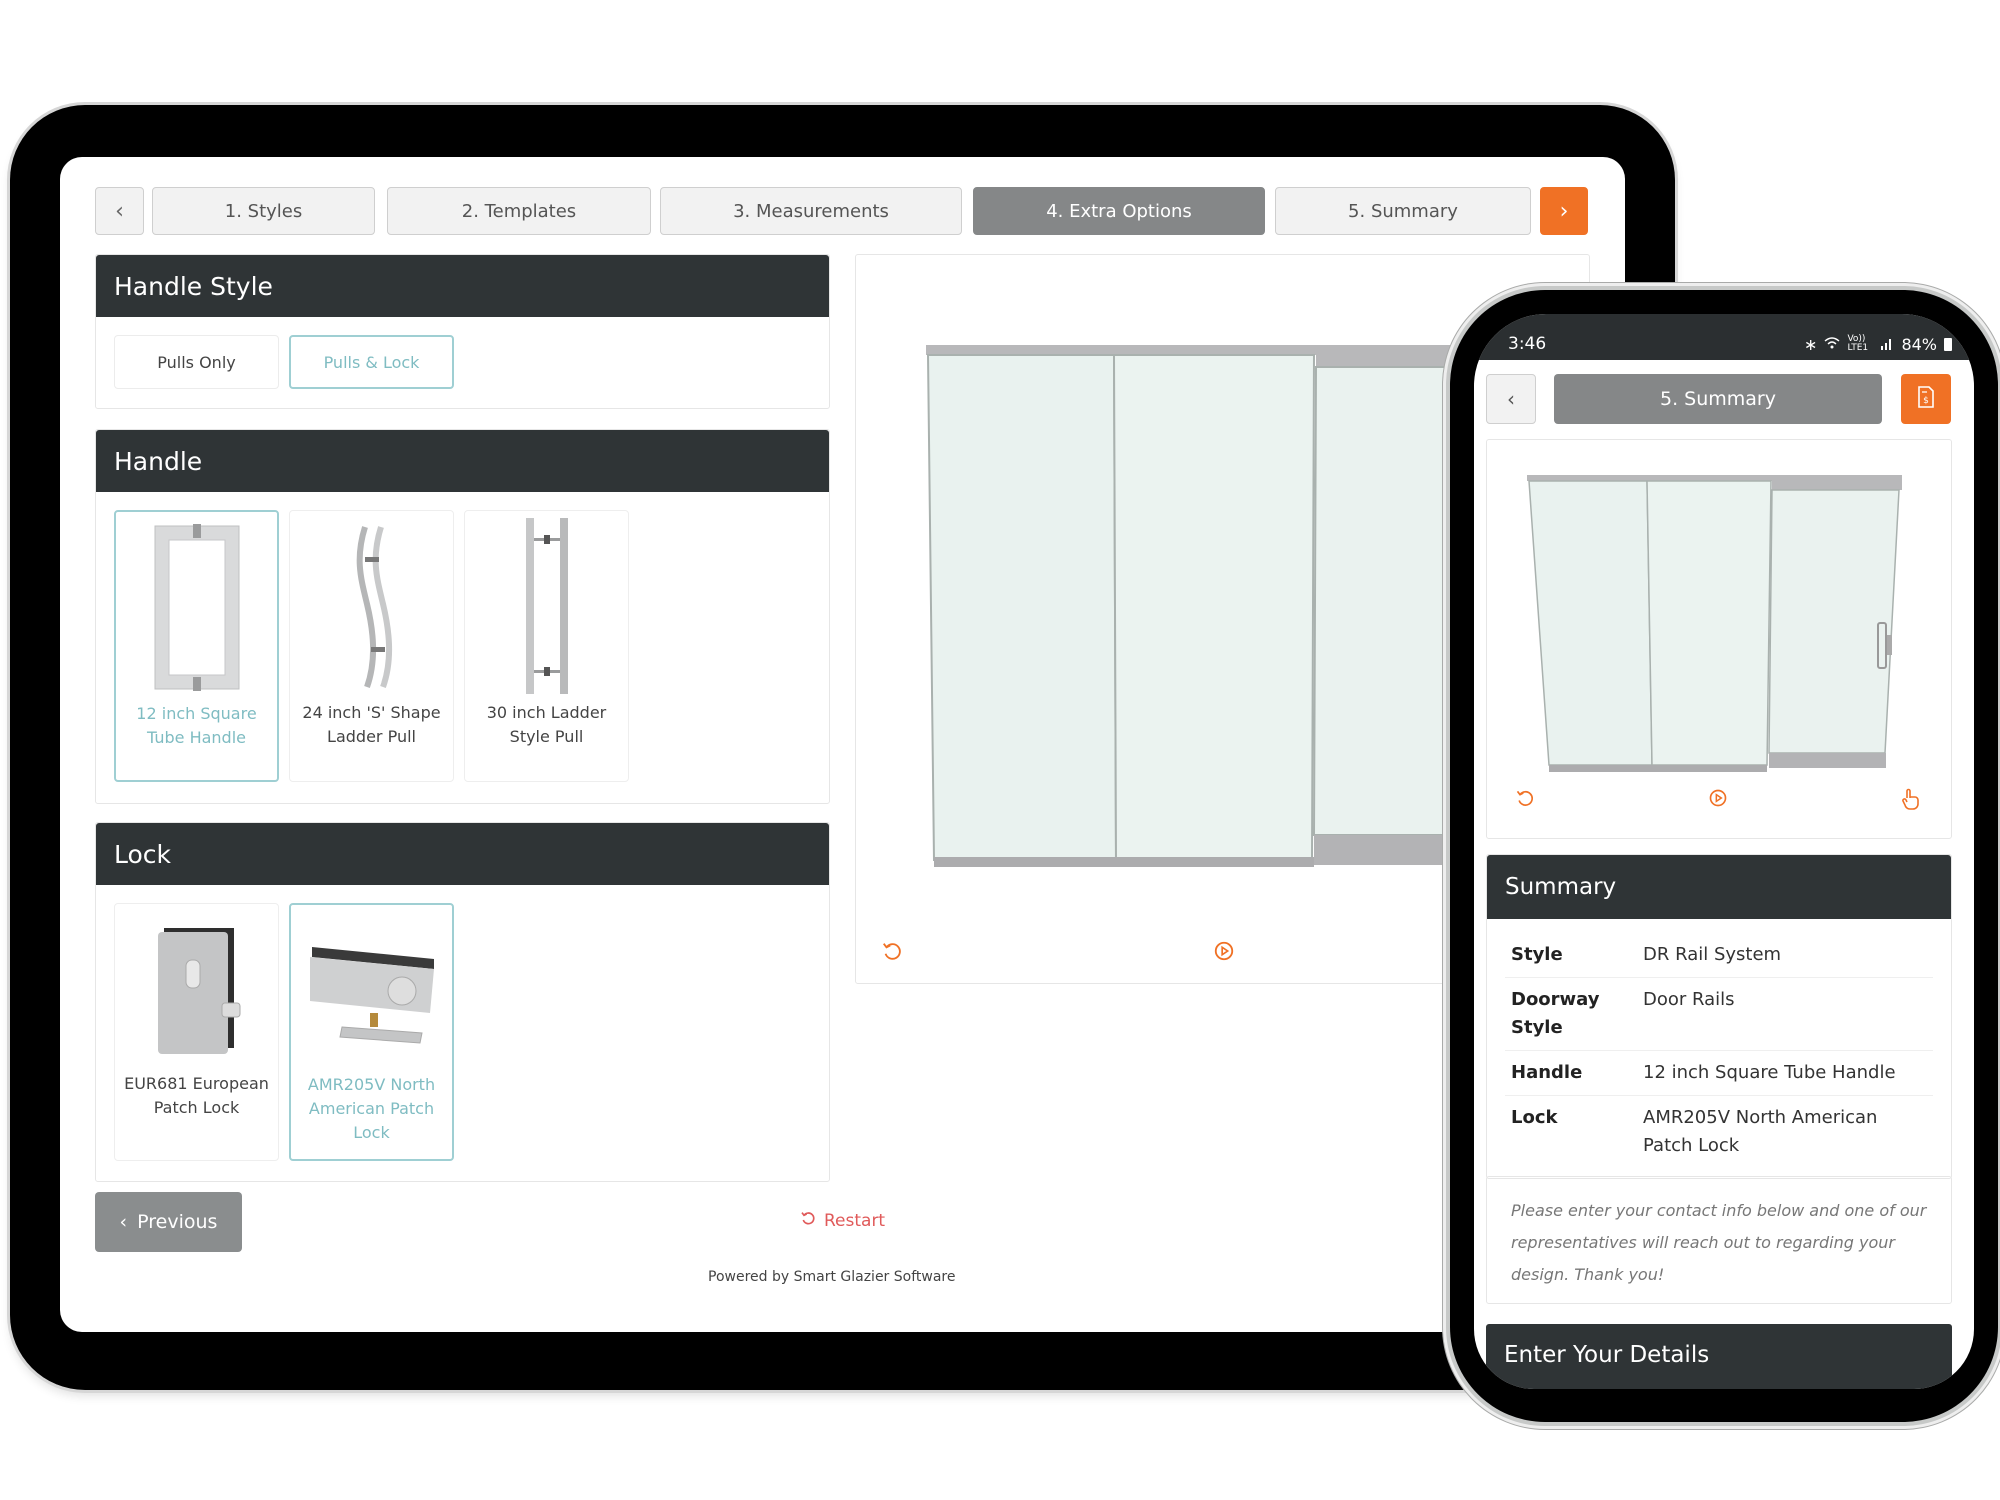 The image size is (2000, 1500). I want to click on step-next-button: ›, so click(1564, 211).